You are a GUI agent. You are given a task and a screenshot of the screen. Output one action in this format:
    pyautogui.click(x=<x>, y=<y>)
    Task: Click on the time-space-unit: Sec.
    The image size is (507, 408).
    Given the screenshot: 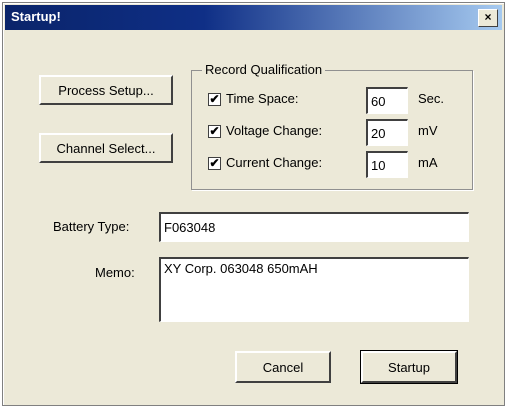 What is the action you would take?
    pyautogui.click(x=431, y=98)
    